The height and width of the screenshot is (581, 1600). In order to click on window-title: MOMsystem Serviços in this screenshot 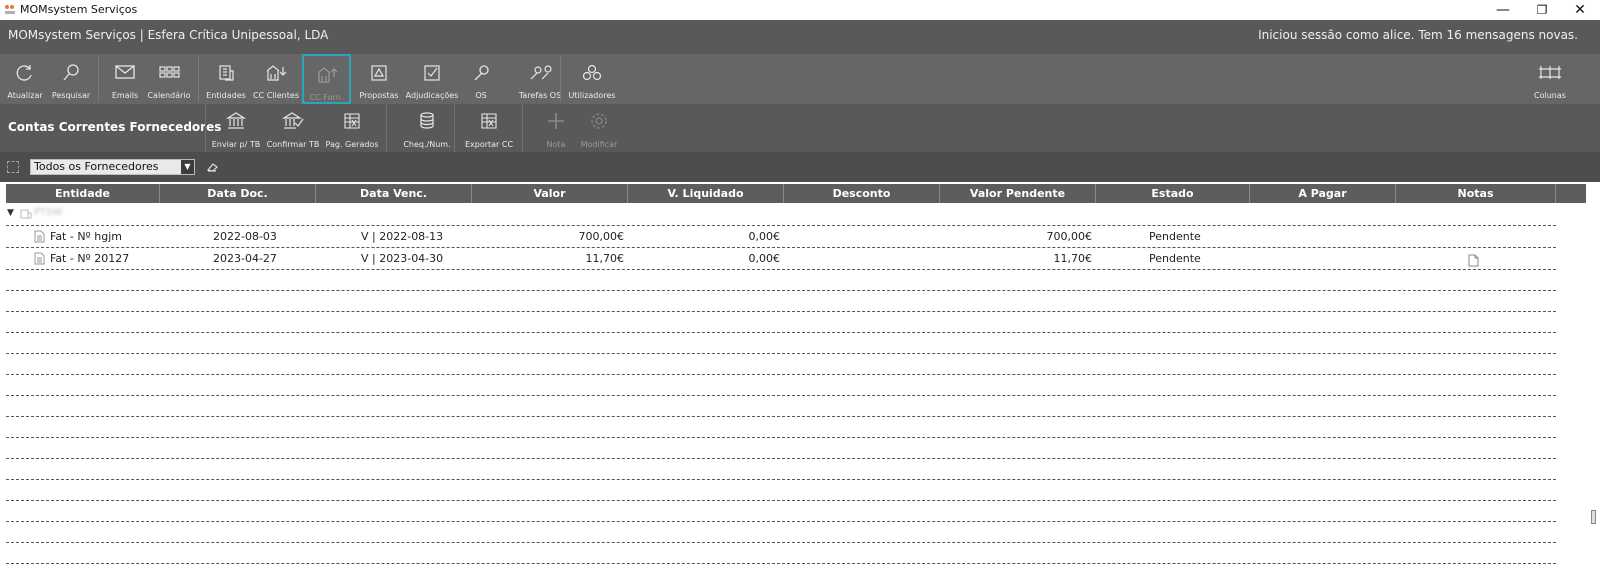, I will do `click(79, 9)`.